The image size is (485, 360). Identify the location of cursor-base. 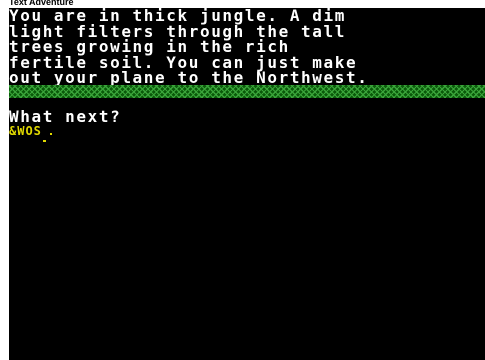
(44, 140).